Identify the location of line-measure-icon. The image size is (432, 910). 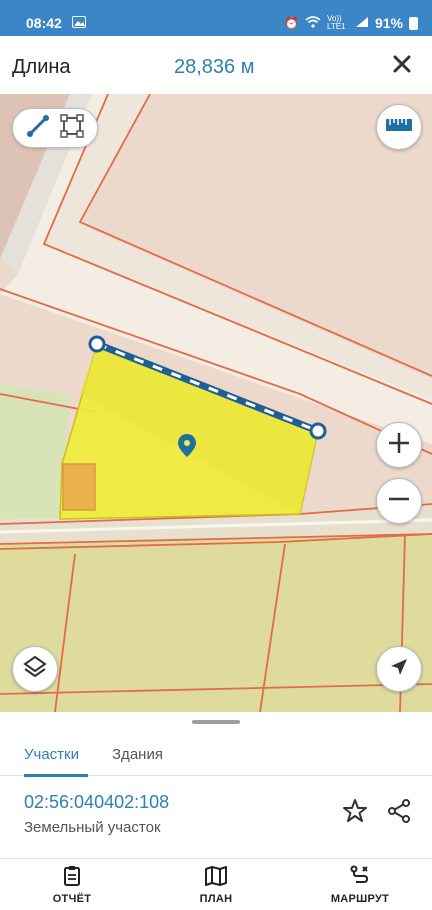
(38, 128).